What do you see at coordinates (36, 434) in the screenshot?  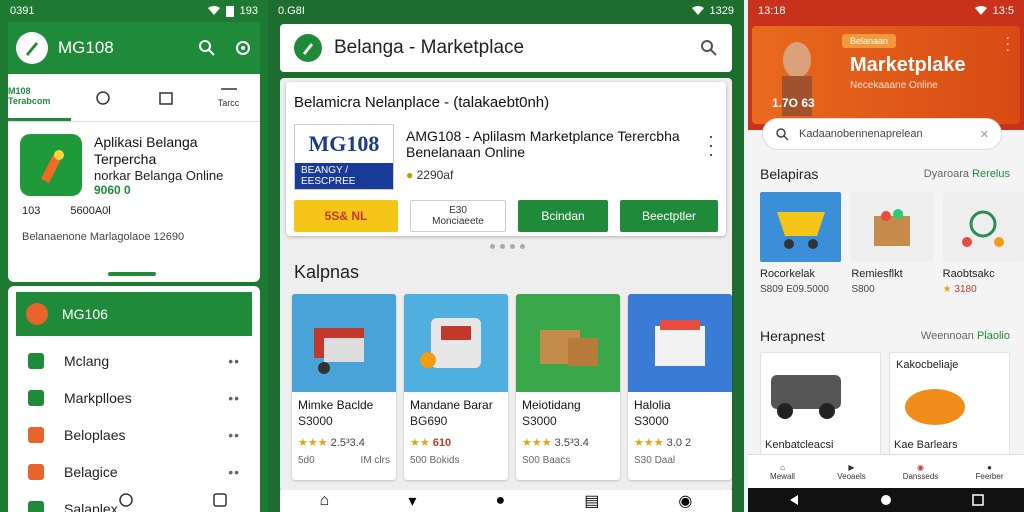 I see `grid-icon` at bounding box center [36, 434].